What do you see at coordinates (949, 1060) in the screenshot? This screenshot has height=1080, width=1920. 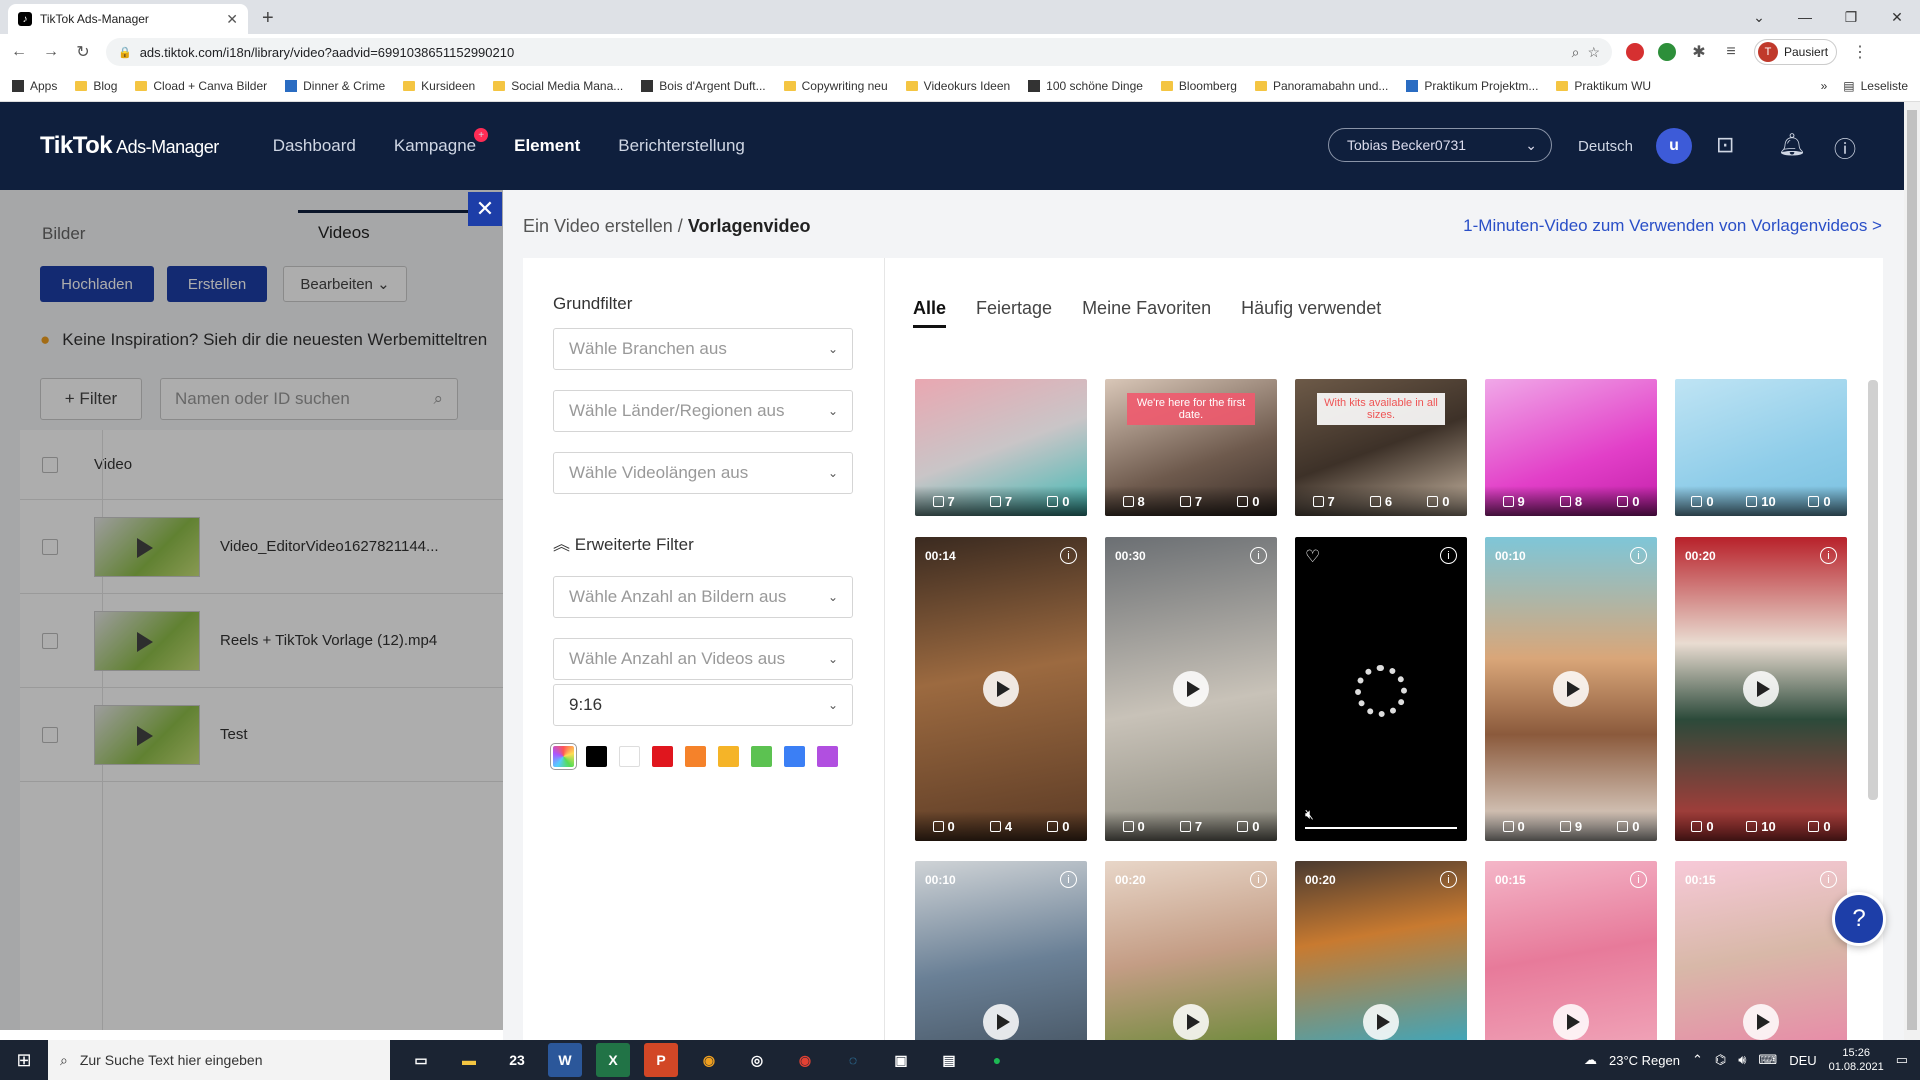 I see `notepad-icon: ▤` at bounding box center [949, 1060].